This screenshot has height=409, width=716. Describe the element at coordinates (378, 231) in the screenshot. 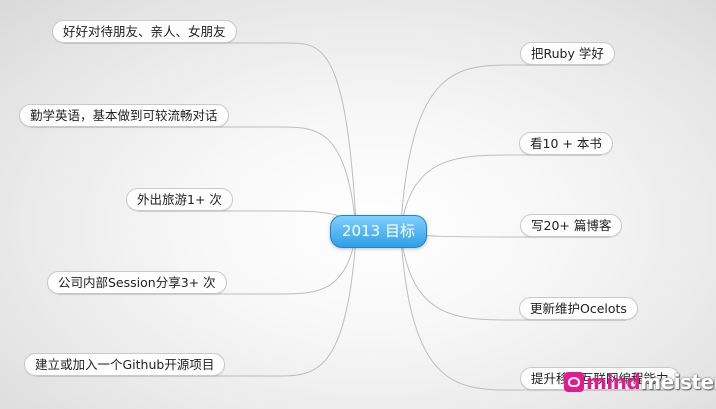

I see `central-topic: 2013 目标` at that location.